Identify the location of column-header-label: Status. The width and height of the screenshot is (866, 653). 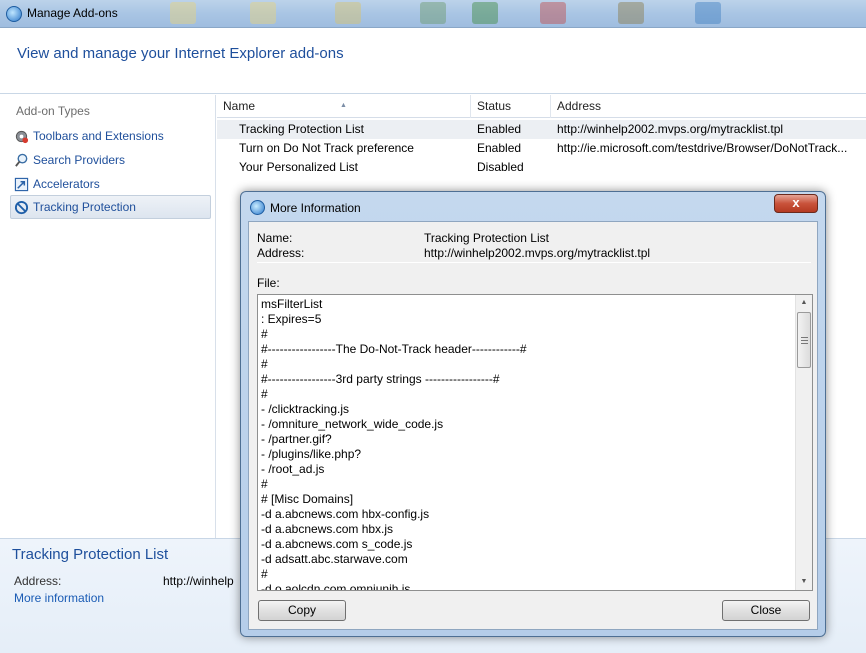
(494, 106).